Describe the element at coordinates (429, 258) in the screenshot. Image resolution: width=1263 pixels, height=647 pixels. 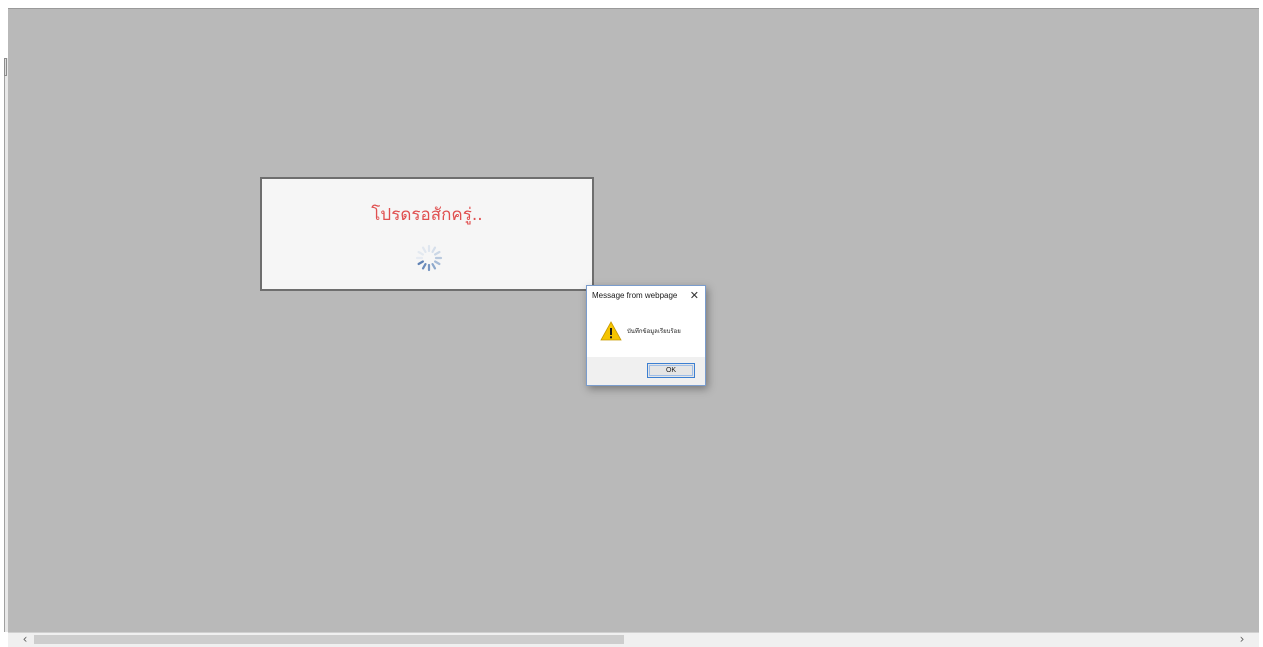
I see `spinner-icon` at that location.